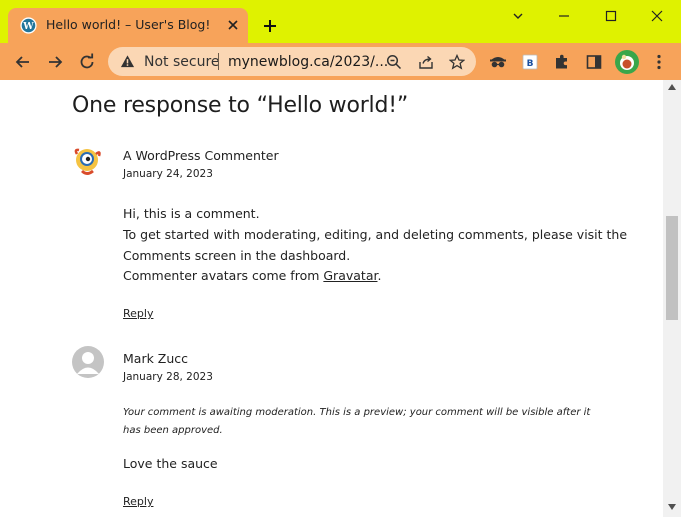 The image size is (681, 517). I want to click on back-arrow-icon, so click(23, 62).